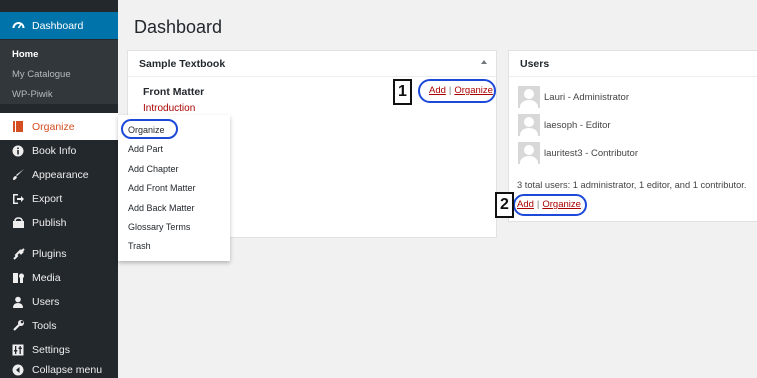 This screenshot has width=757, height=378. Describe the element at coordinates (145, 149) in the screenshot. I see `flyout-item-add-part: Add Part` at that location.